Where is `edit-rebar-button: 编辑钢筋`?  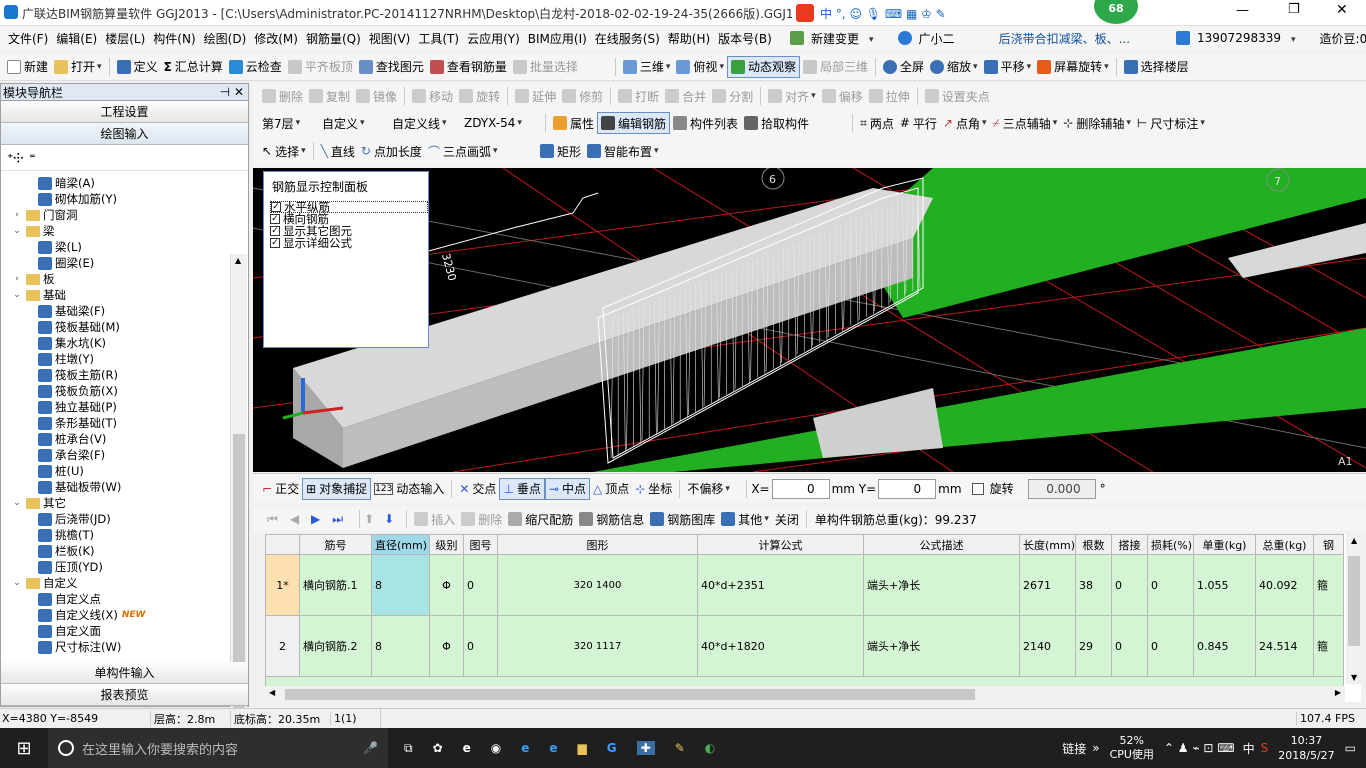
edit-rebar-button: 编辑钢筋 is located at coordinates (634, 123).